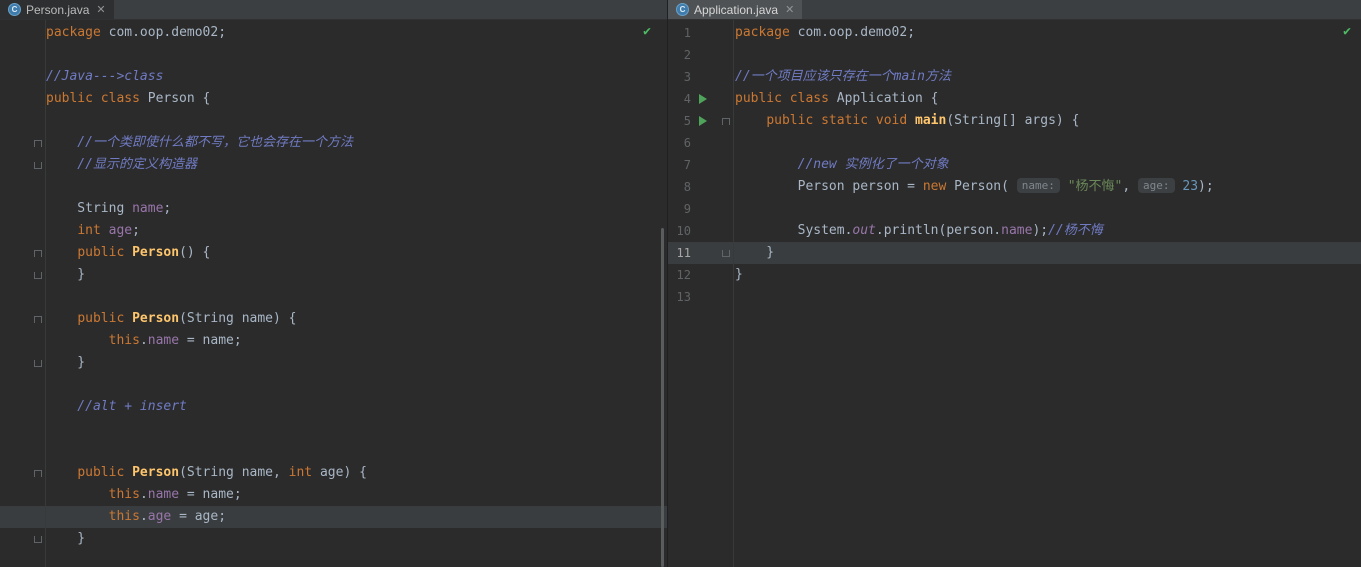  What do you see at coordinates (679, 121) in the screenshot?
I see `line-number: 5` at bounding box center [679, 121].